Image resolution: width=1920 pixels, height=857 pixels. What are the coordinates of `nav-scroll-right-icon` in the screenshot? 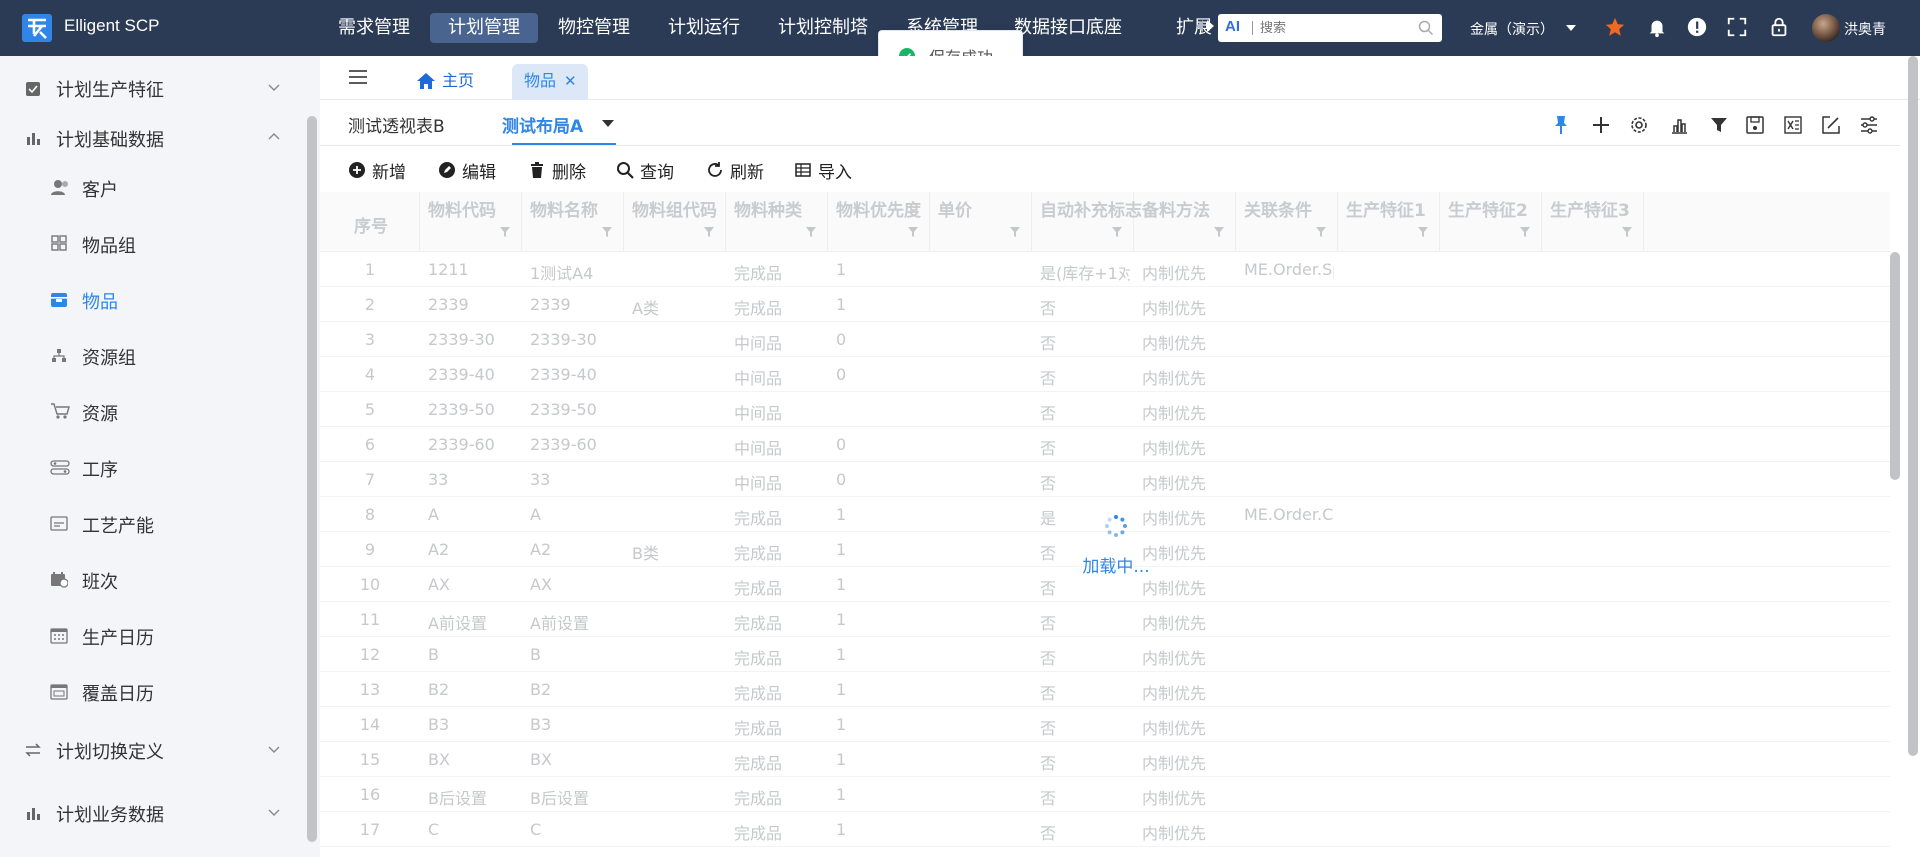 It's located at (1210, 26).